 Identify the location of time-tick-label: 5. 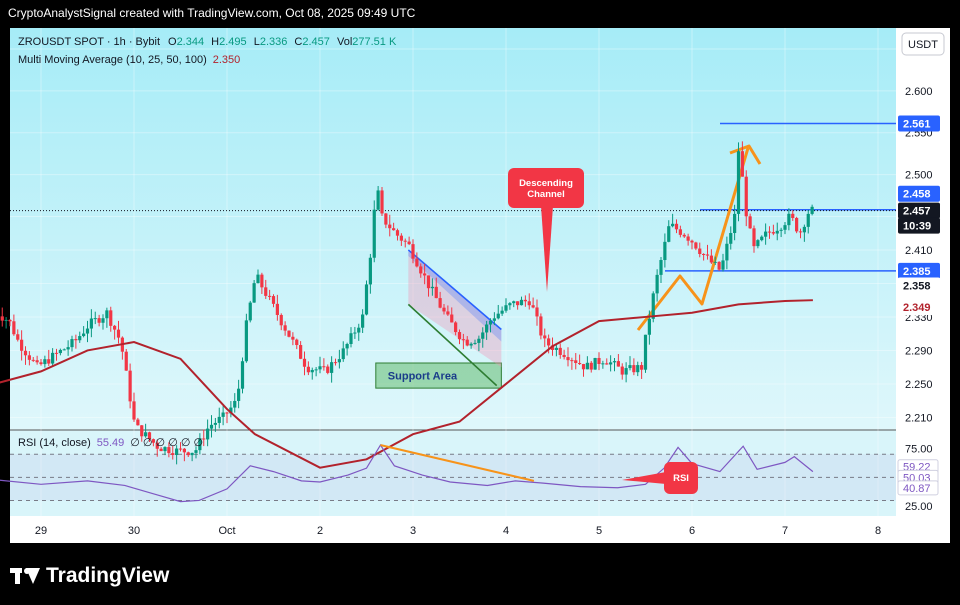
(599, 531).